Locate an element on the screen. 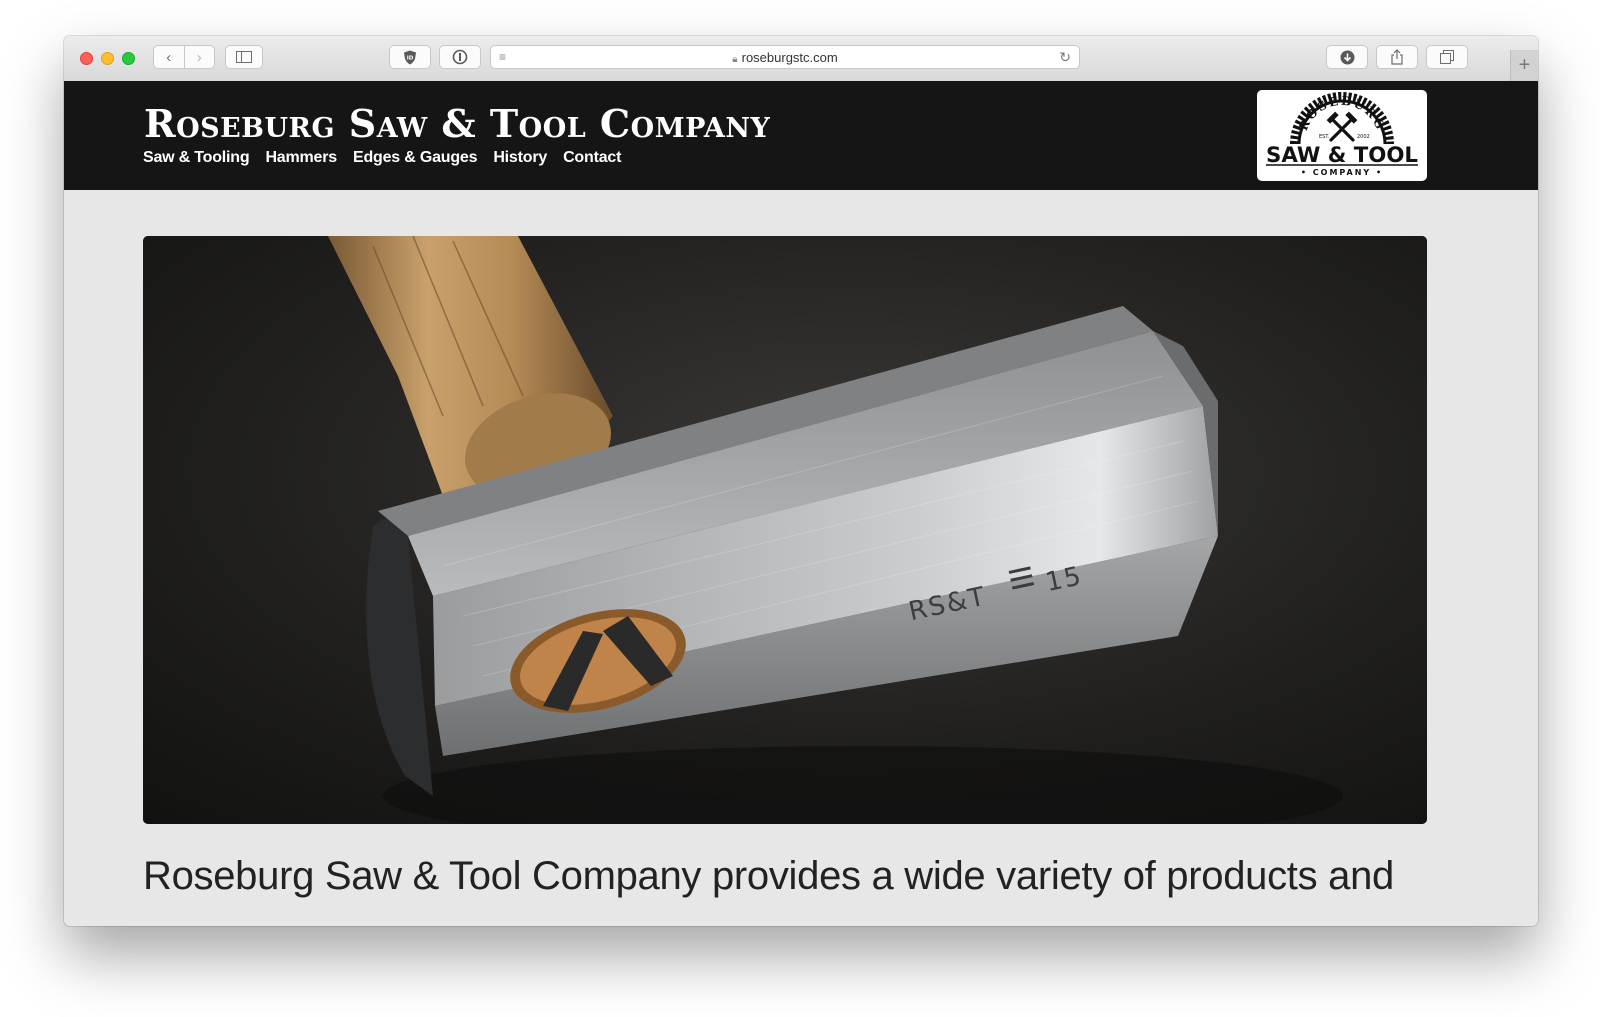 Image resolution: width=1600 pixels, height=1017 pixels. browser-toolbar: ‹ › ID ≡ 🔒︎ roseburgstc.com ↻ + is located at coordinates (801, 59).